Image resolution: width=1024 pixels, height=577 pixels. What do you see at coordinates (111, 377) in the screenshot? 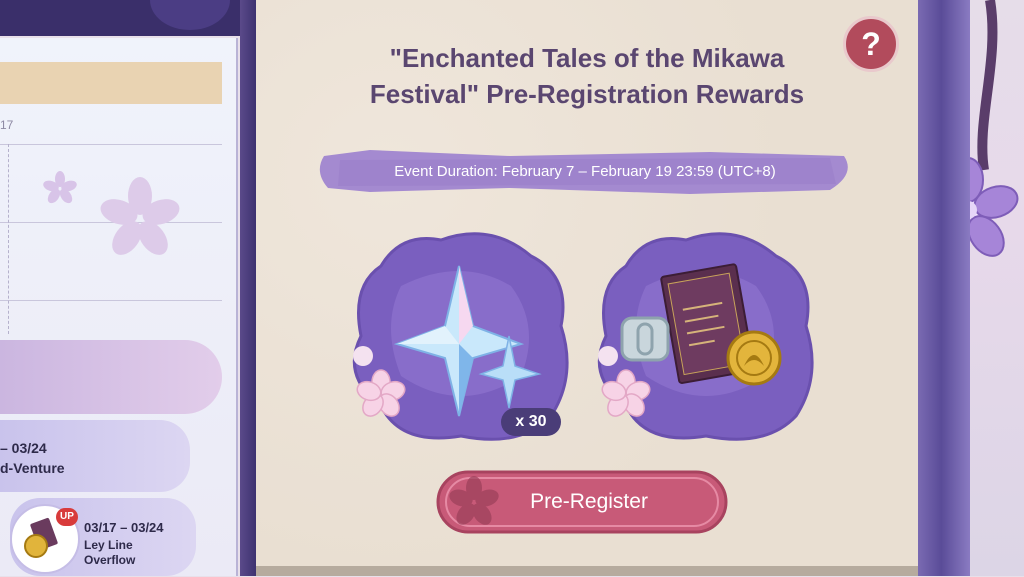
I see `calendar-event-bar` at bounding box center [111, 377].